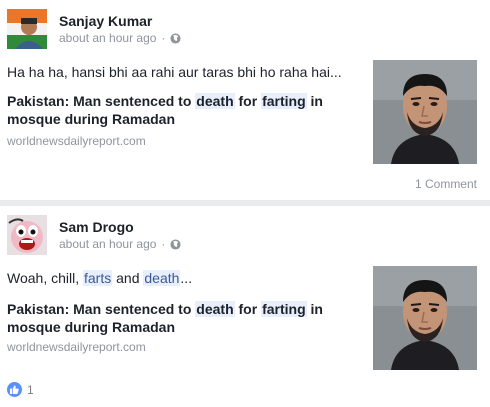 The image size is (490, 407). What do you see at coordinates (30, 389) in the screenshot?
I see `reaction-count: 1` at bounding box center [30, 389].